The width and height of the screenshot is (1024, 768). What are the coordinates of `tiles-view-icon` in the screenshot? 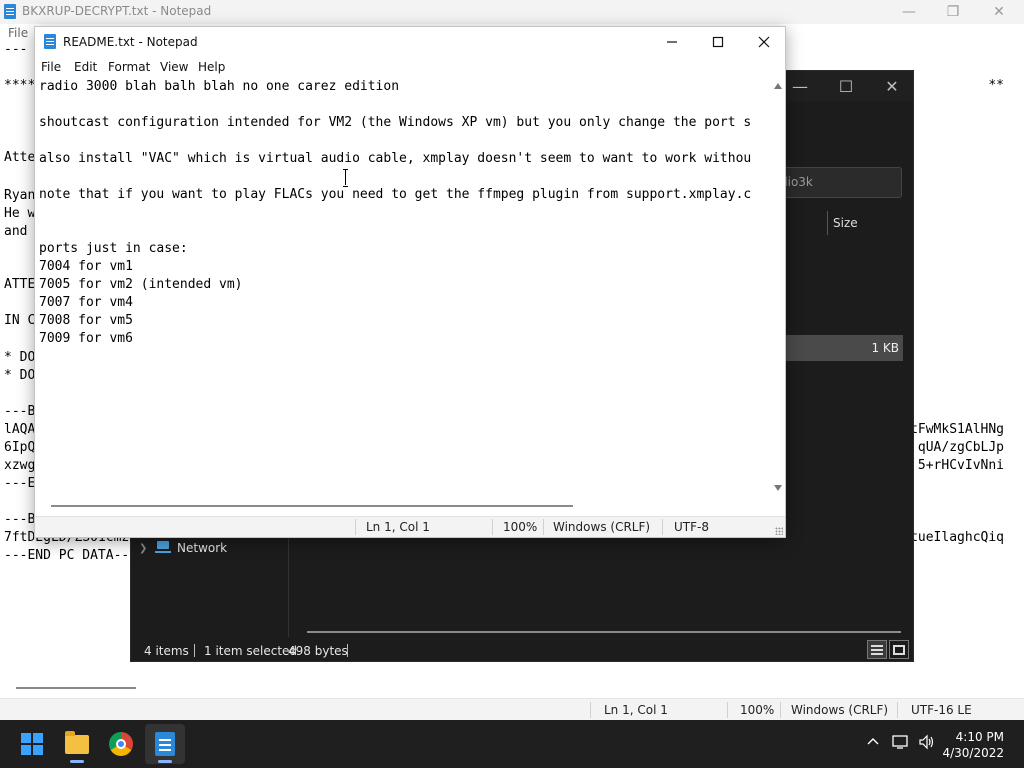 It's located at (899, 649).